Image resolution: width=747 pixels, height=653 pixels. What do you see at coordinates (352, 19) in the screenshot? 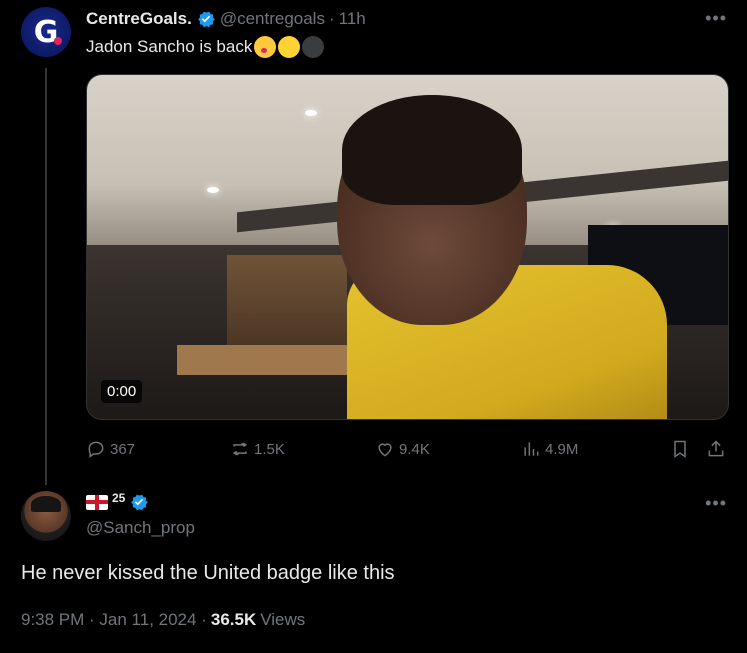
I see `time-ago: 11h` at bounding box center [352, 19].